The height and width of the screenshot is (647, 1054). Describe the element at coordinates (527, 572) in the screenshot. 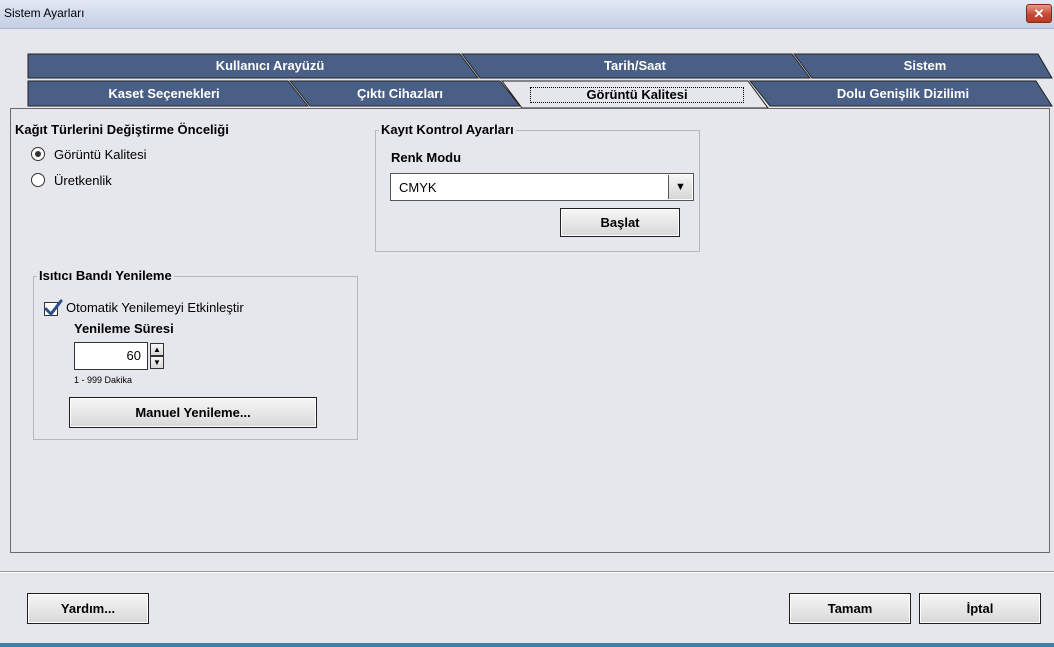

I see `footer-separator-highlight` at that location.